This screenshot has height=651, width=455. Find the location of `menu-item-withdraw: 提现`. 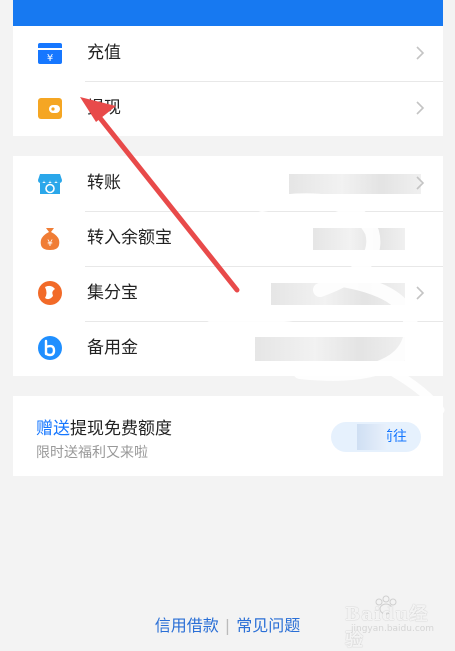

menu-item-withdraw: 提现 is located at coordinates (228, 108).